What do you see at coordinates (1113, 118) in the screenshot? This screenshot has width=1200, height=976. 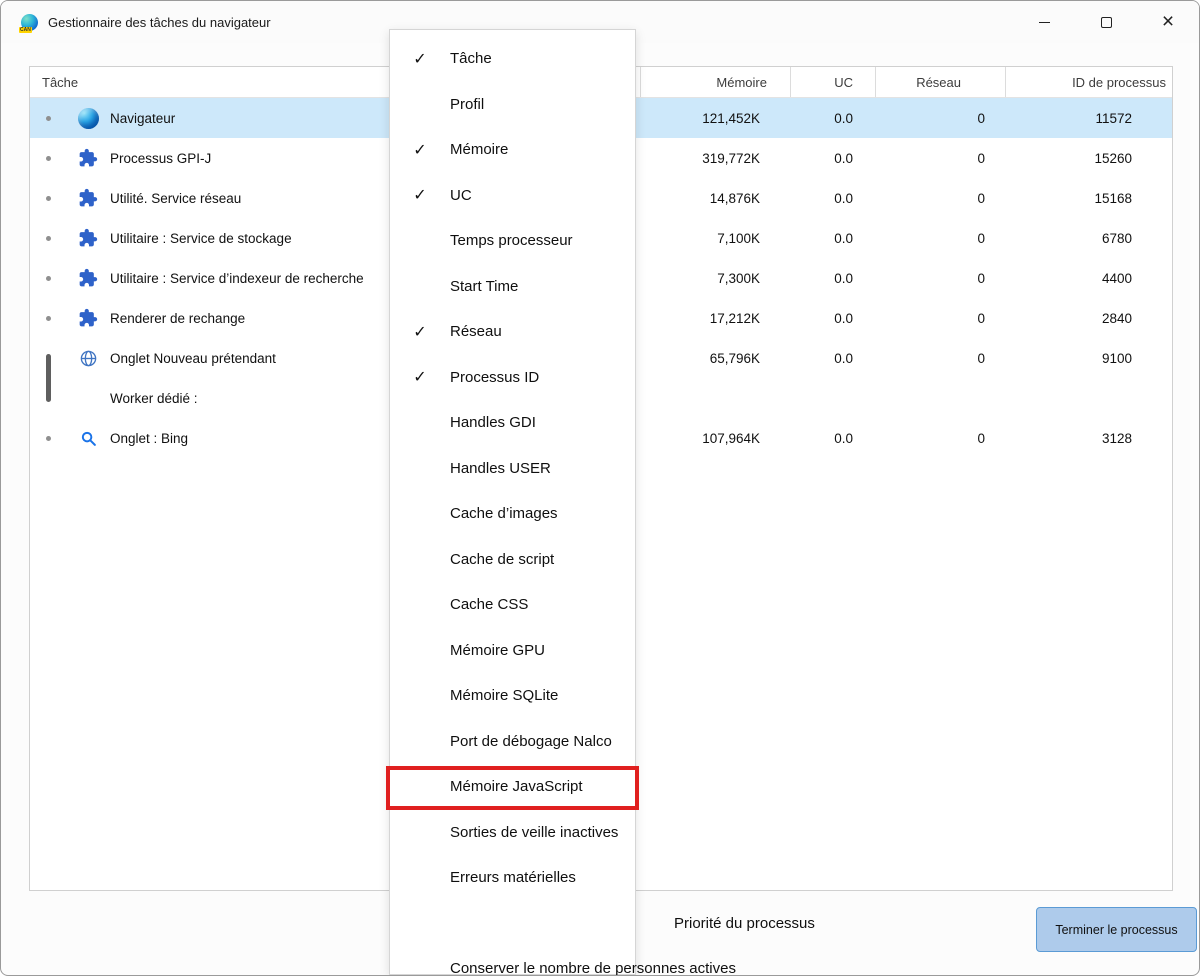 I see `pid-value: 11572` at bounding box center [1113, 118].